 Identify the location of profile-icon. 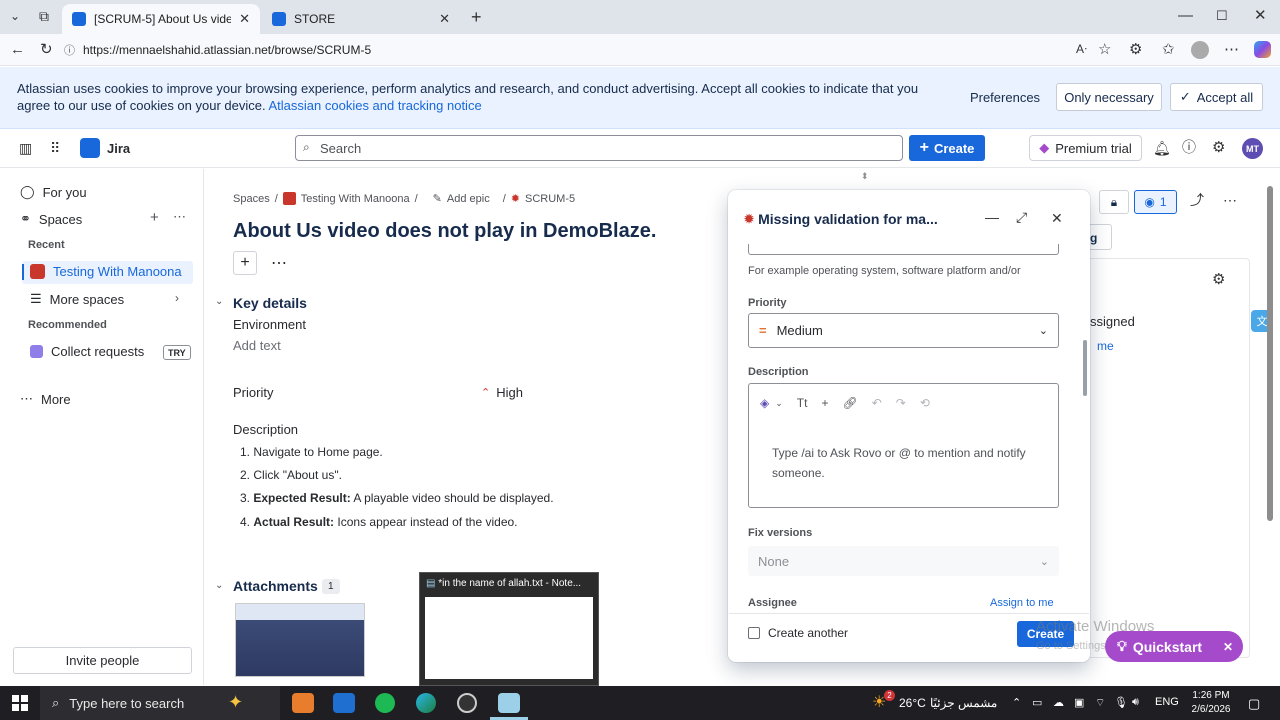
(1200, 50).